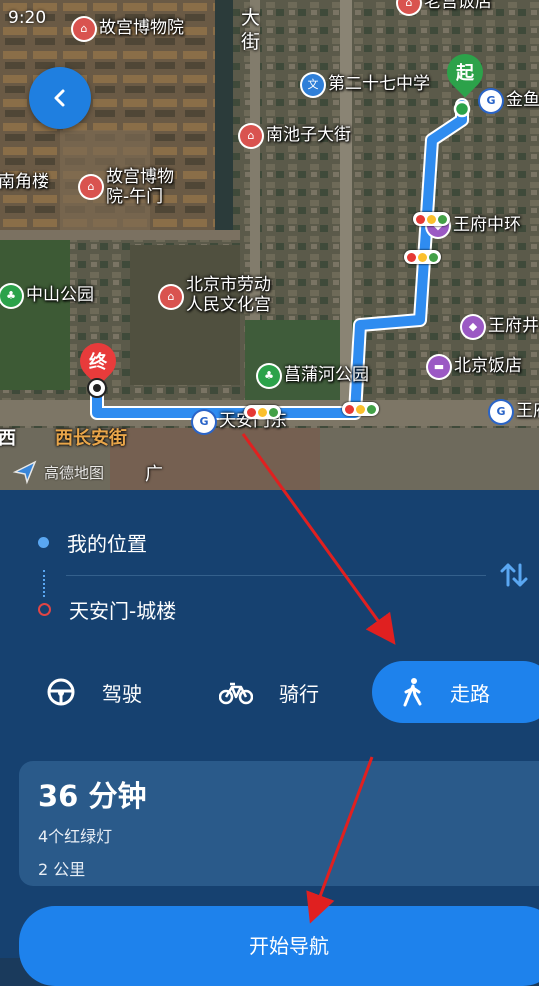 Image resolution: width=539 pixels, height=986 pixels. I want to click on school-icon: 文, so click(313, 85).